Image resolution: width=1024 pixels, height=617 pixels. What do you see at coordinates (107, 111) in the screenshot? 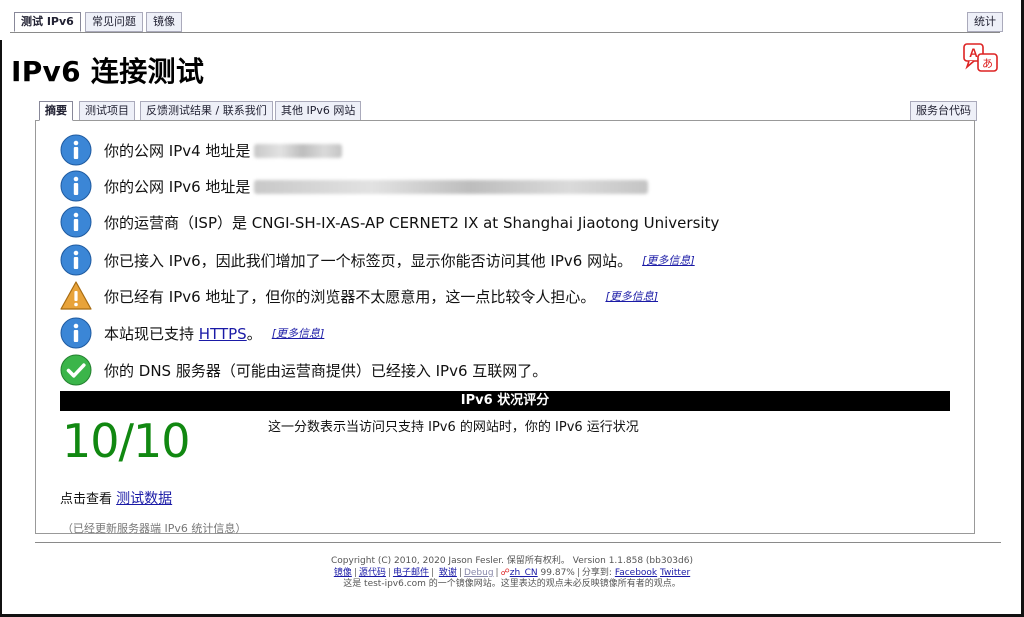
I see `tab-tests: 测试项目` at bounding box center [107, 111].